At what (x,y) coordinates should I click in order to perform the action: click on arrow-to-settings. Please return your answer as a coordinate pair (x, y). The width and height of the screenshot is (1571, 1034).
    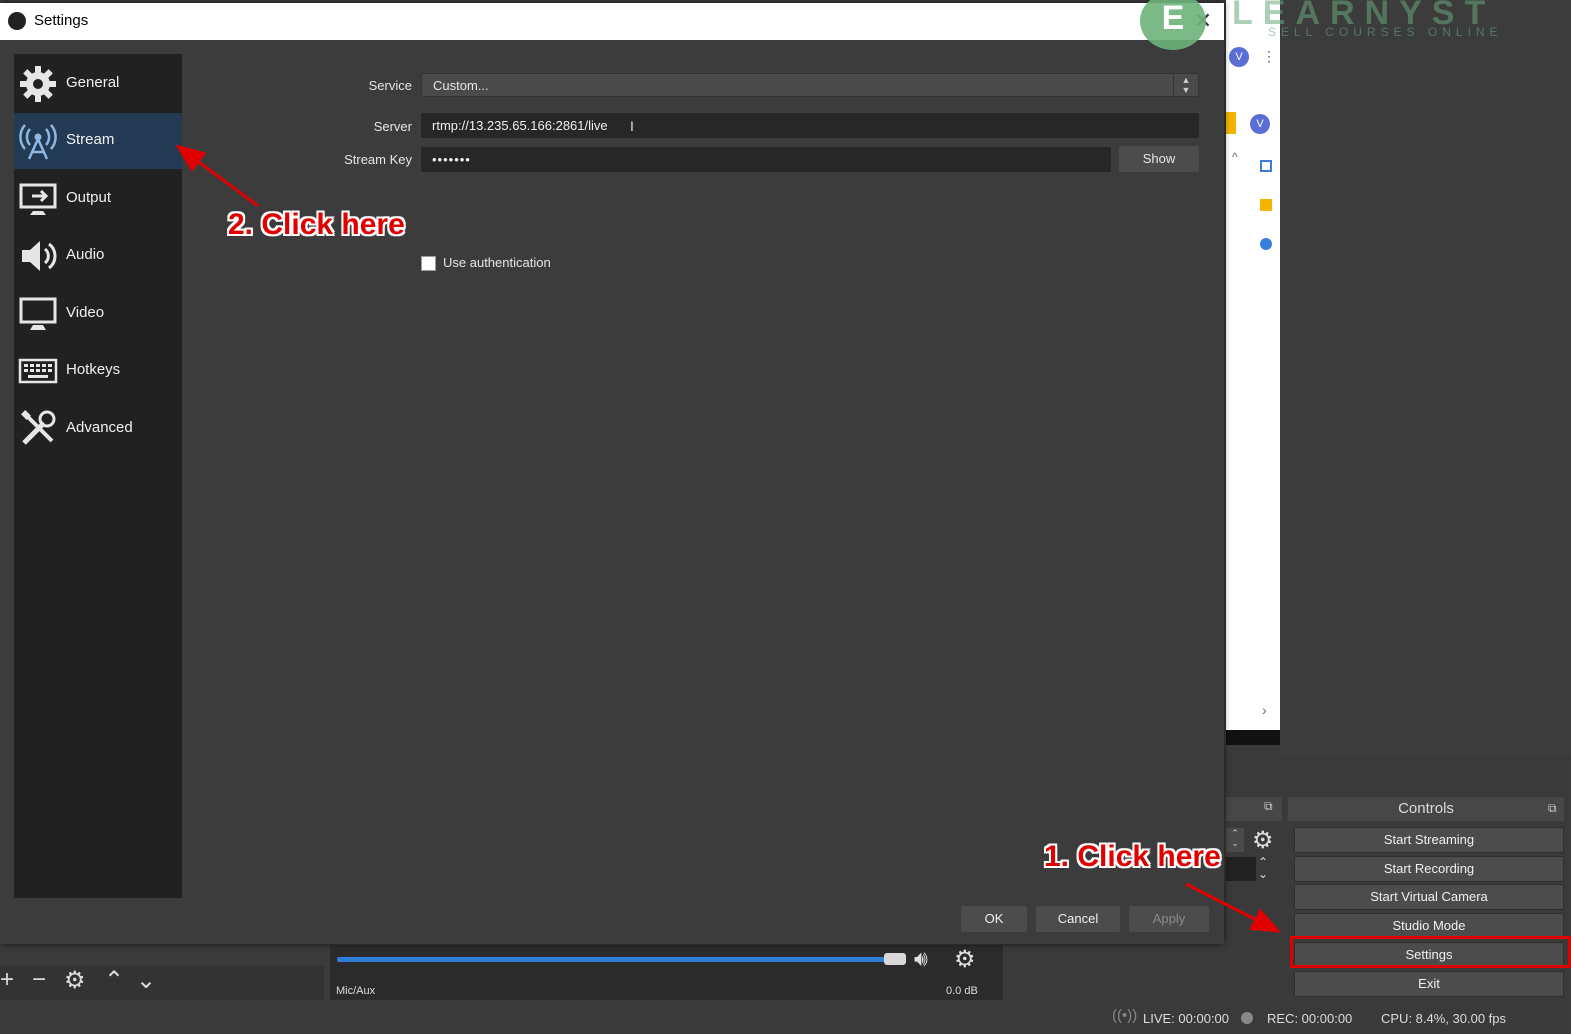
    Looking at the image, I should click on (1233, 907).